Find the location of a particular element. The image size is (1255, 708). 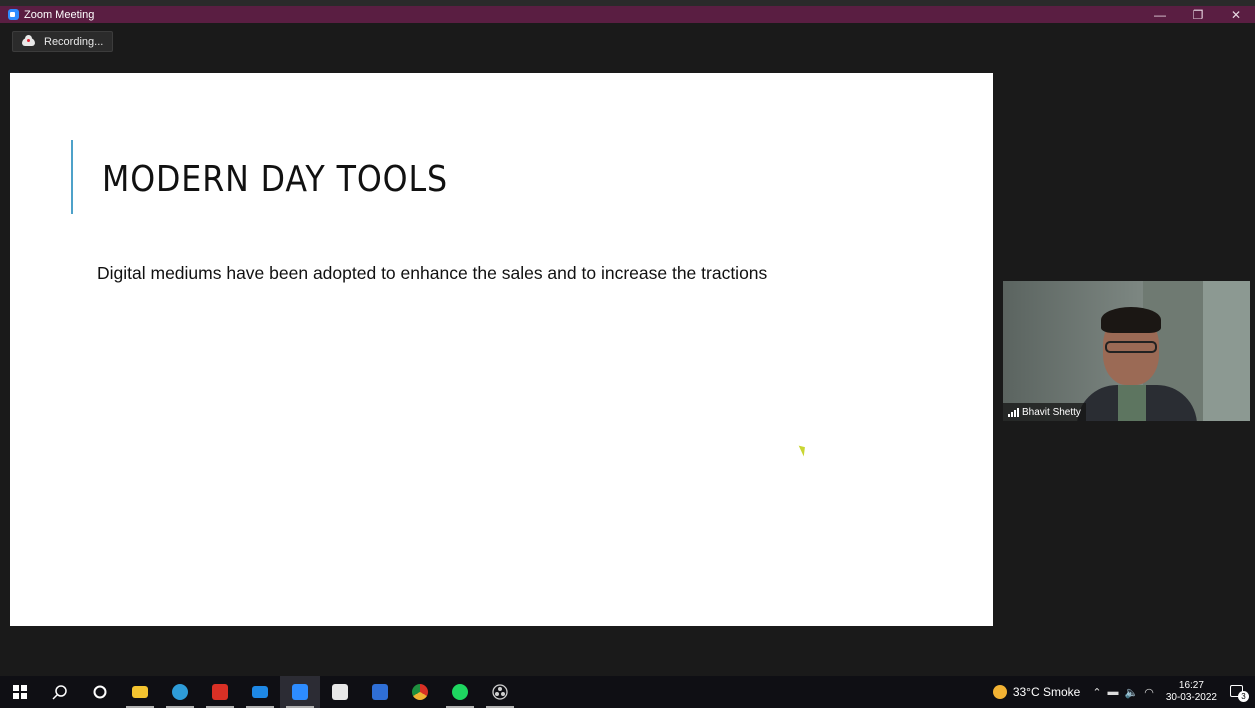

slide-accent-bar is located at coordinates (72, 177).